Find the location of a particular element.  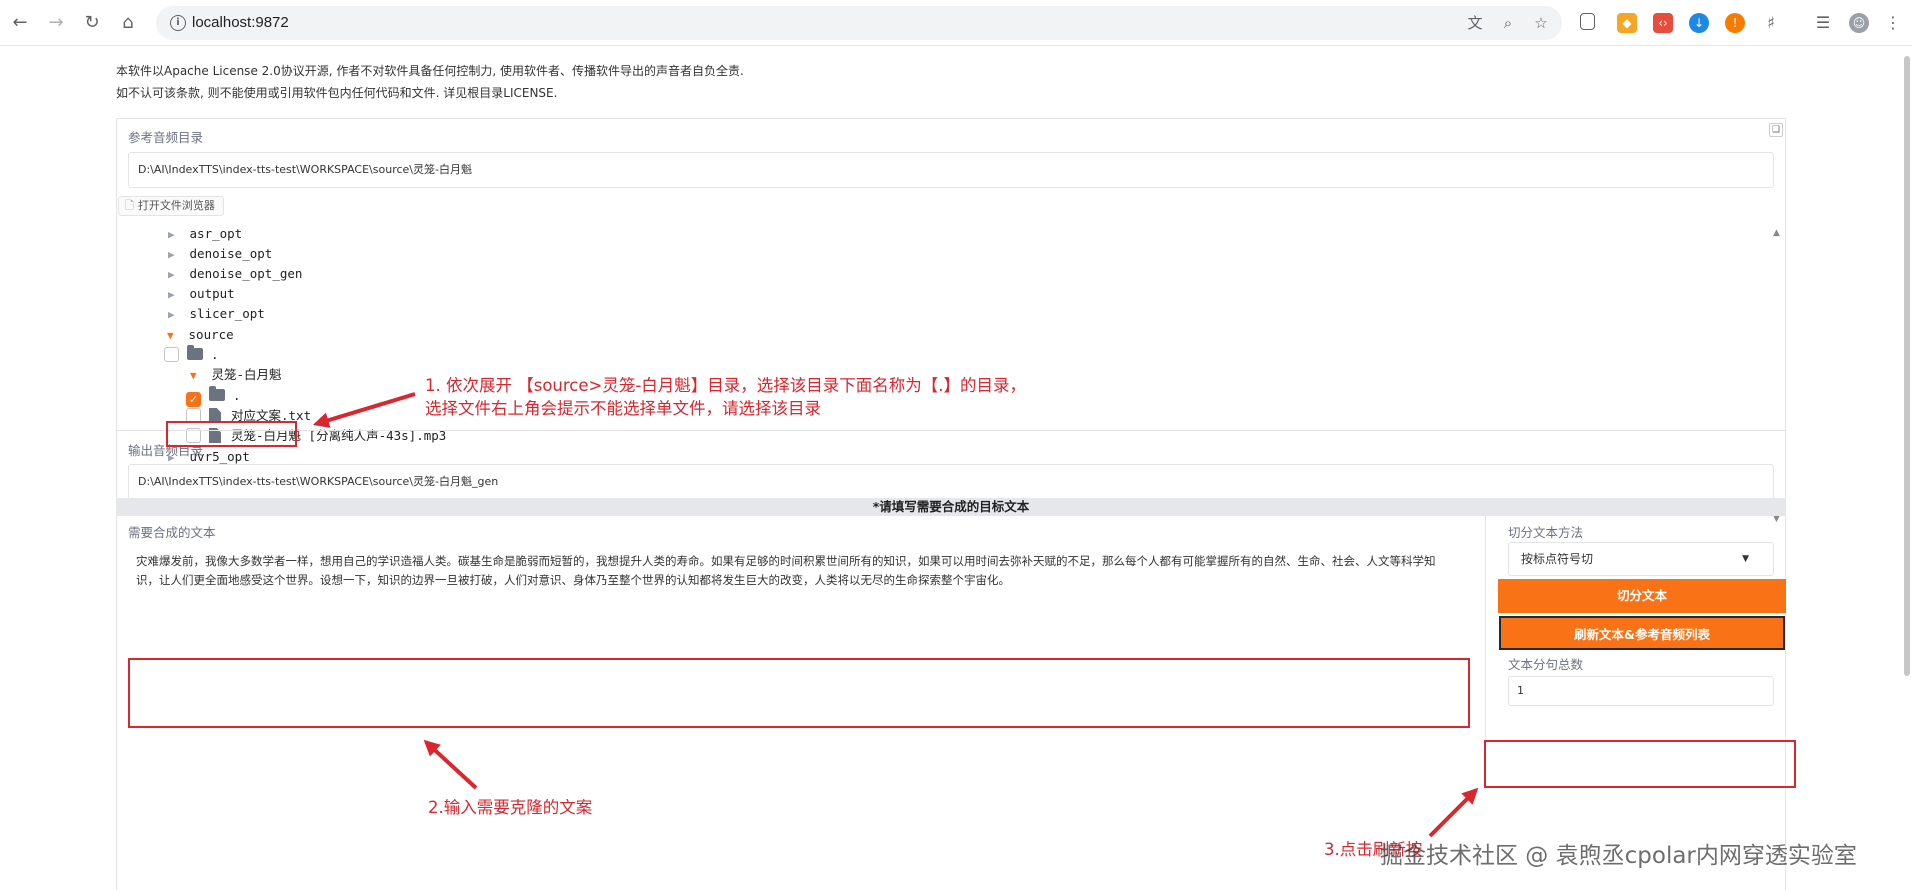

shield-extension-icon: ◆ is located at coordinates (1627, 23).